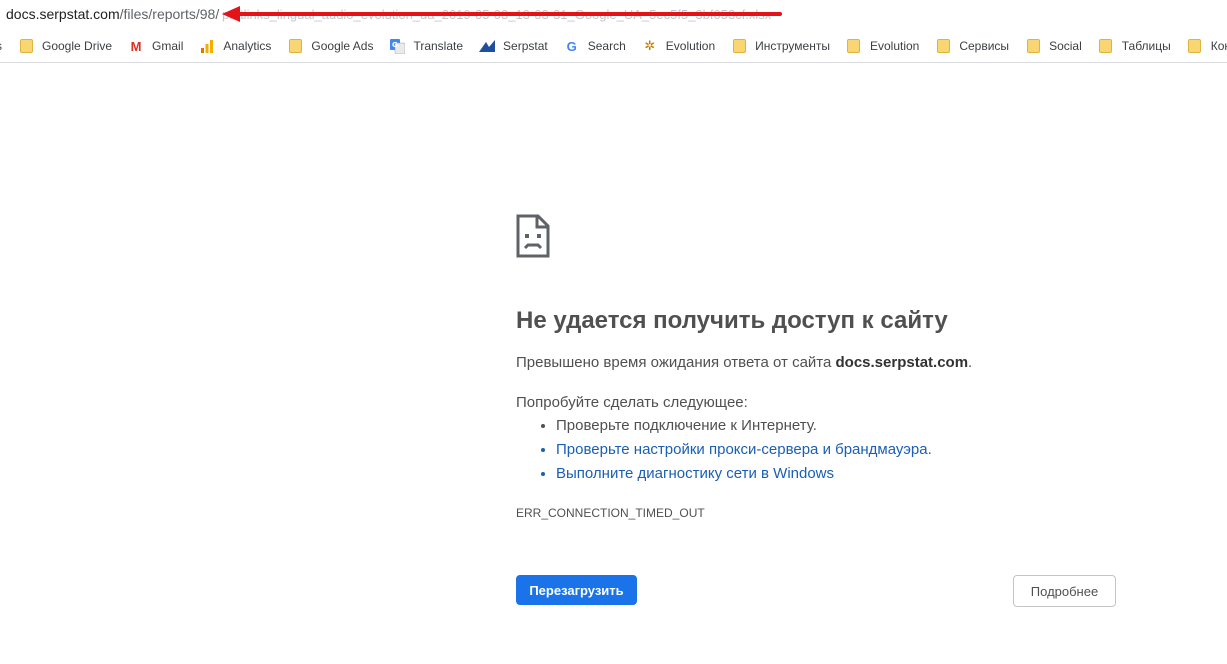 This screenshot has height=664, width=1227. I want to click on bookmark-gmail: M Gmail, so click(156, 46).